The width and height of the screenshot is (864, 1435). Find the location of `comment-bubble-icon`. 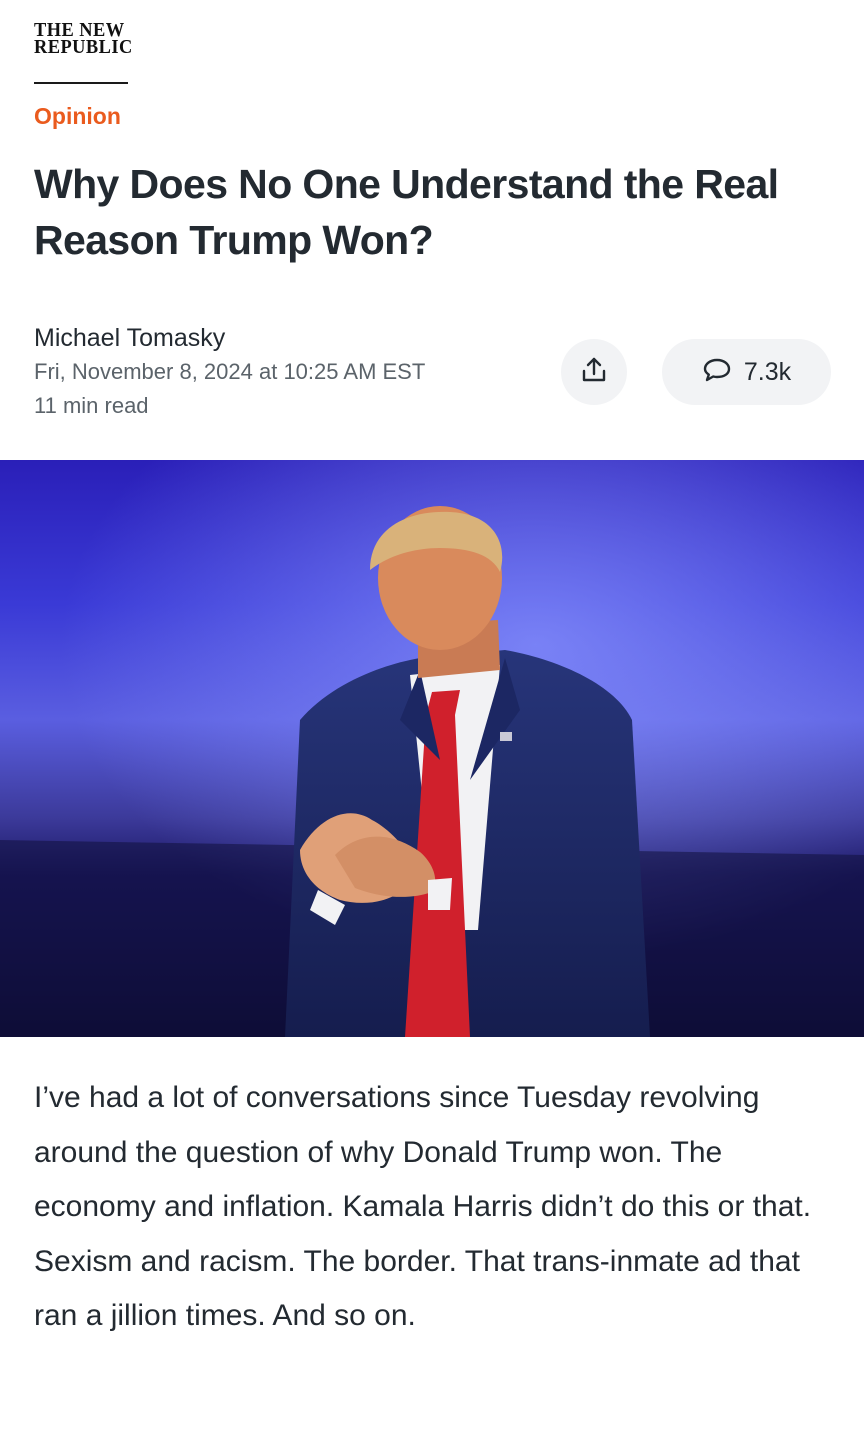

comment-bubble-icon is located at coordinates (717, 372).